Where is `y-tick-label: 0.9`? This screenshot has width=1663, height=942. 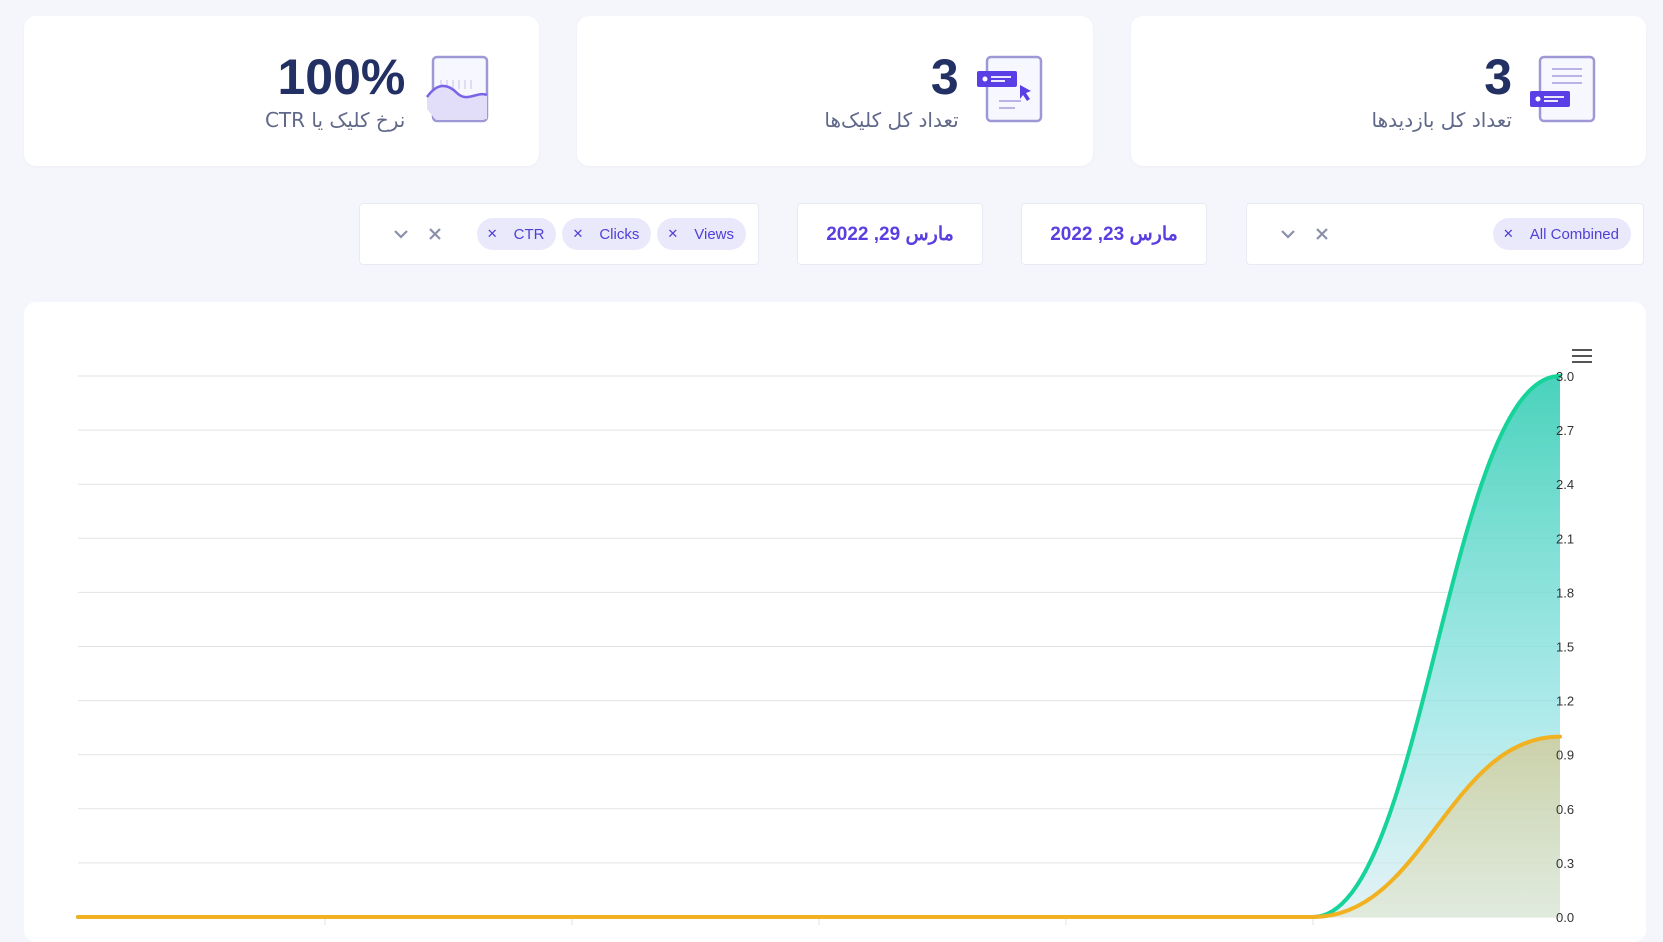 y-tick-label: 0.9 is located at coordinates (1565, 755).